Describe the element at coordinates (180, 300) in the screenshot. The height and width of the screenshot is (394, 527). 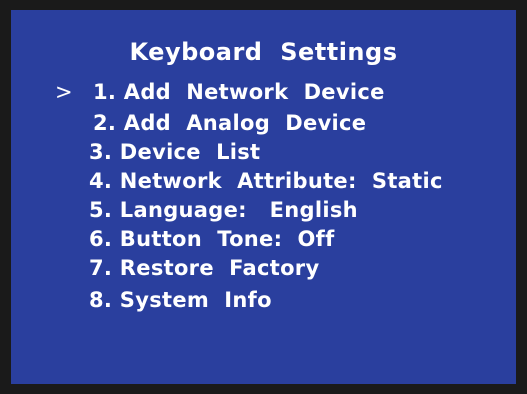
I see `menu-item-system-info: 8. System Info` at that location.